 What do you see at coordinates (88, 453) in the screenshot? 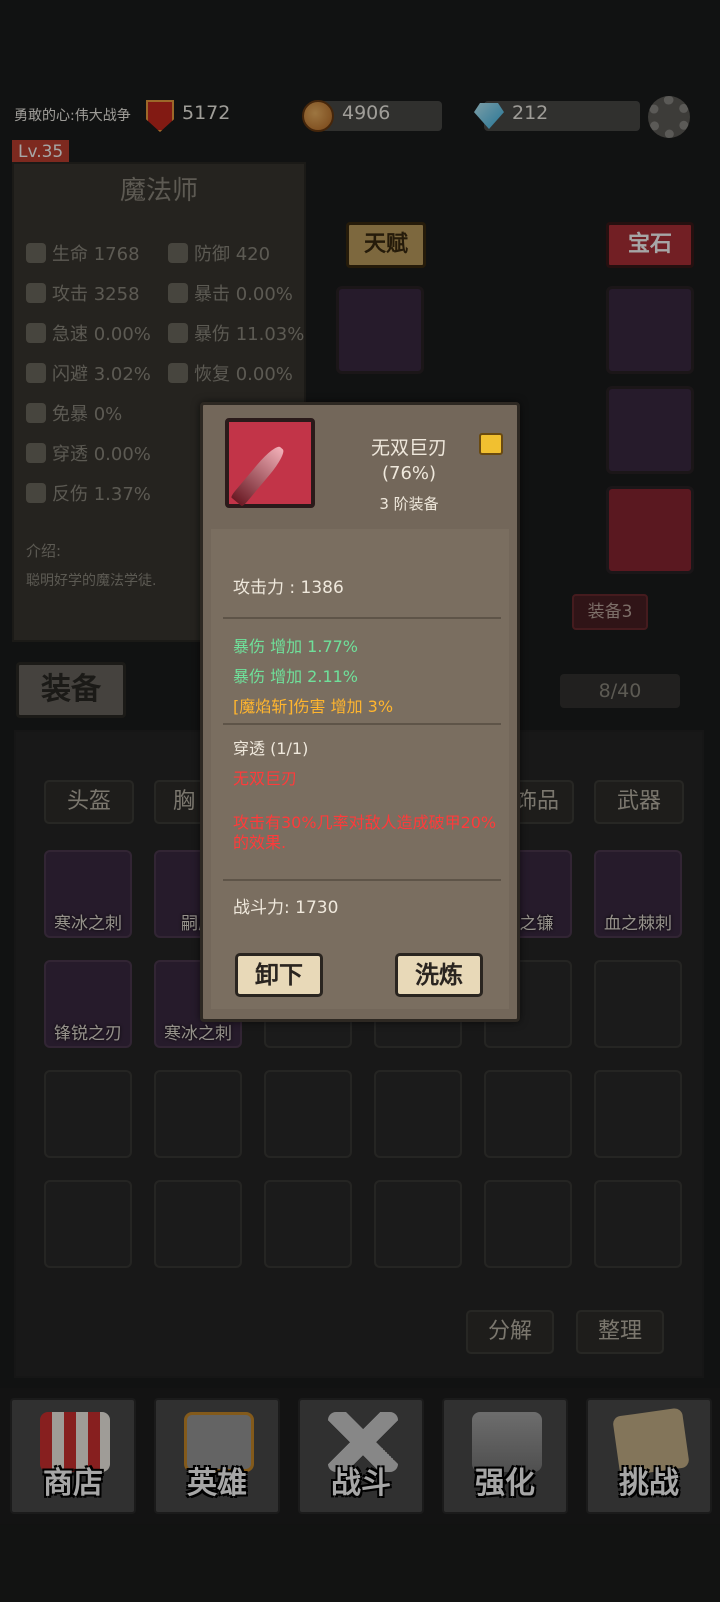
I see `stat-pierce: 穿透 0.00%` at bounding box center [88, 453].